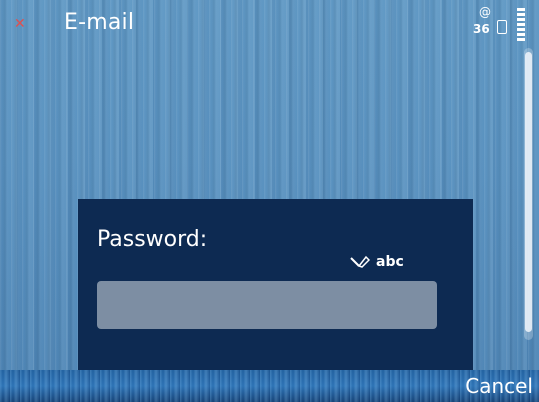 This screenshot has height=402, width=539. What do you see at coordinates (99, 22) in the screenshot?
I see `app-title: E-mail` at bounding box center [99, 22].